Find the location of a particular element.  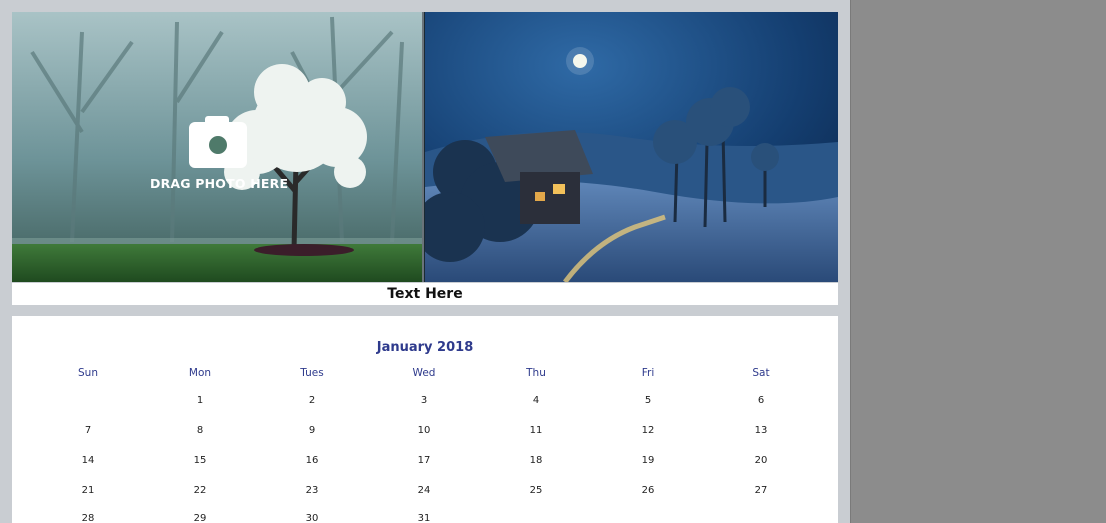

calendar-day-cell: 13 is located at coordinates (761, 430).